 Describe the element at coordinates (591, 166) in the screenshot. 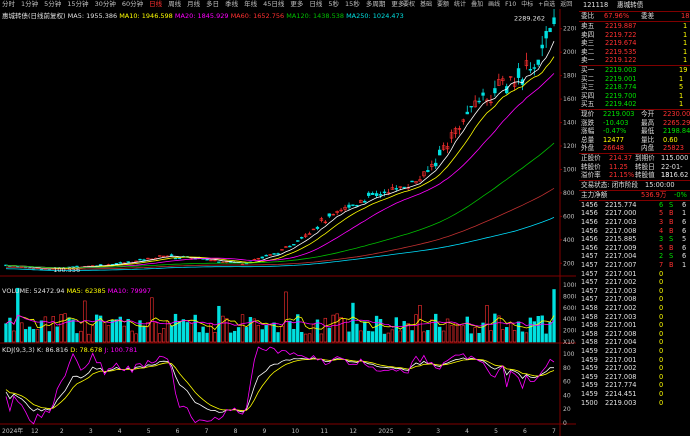

I see `extra-label: 转股价` at that location.